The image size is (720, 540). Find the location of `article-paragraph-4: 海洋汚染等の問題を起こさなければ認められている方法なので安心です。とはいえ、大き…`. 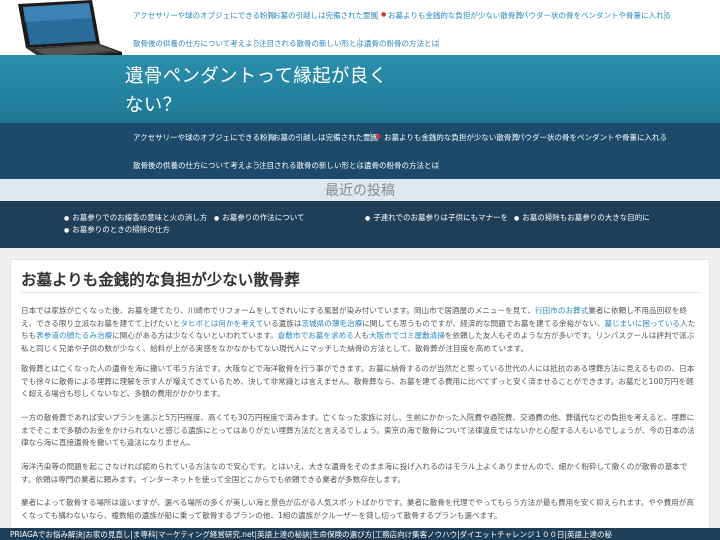

article-paragraph-4: 海洋汚染等の問題を起こさなければ認められている方法なので安心です。とはいえ、大き… is located at coordinates (354, 473).